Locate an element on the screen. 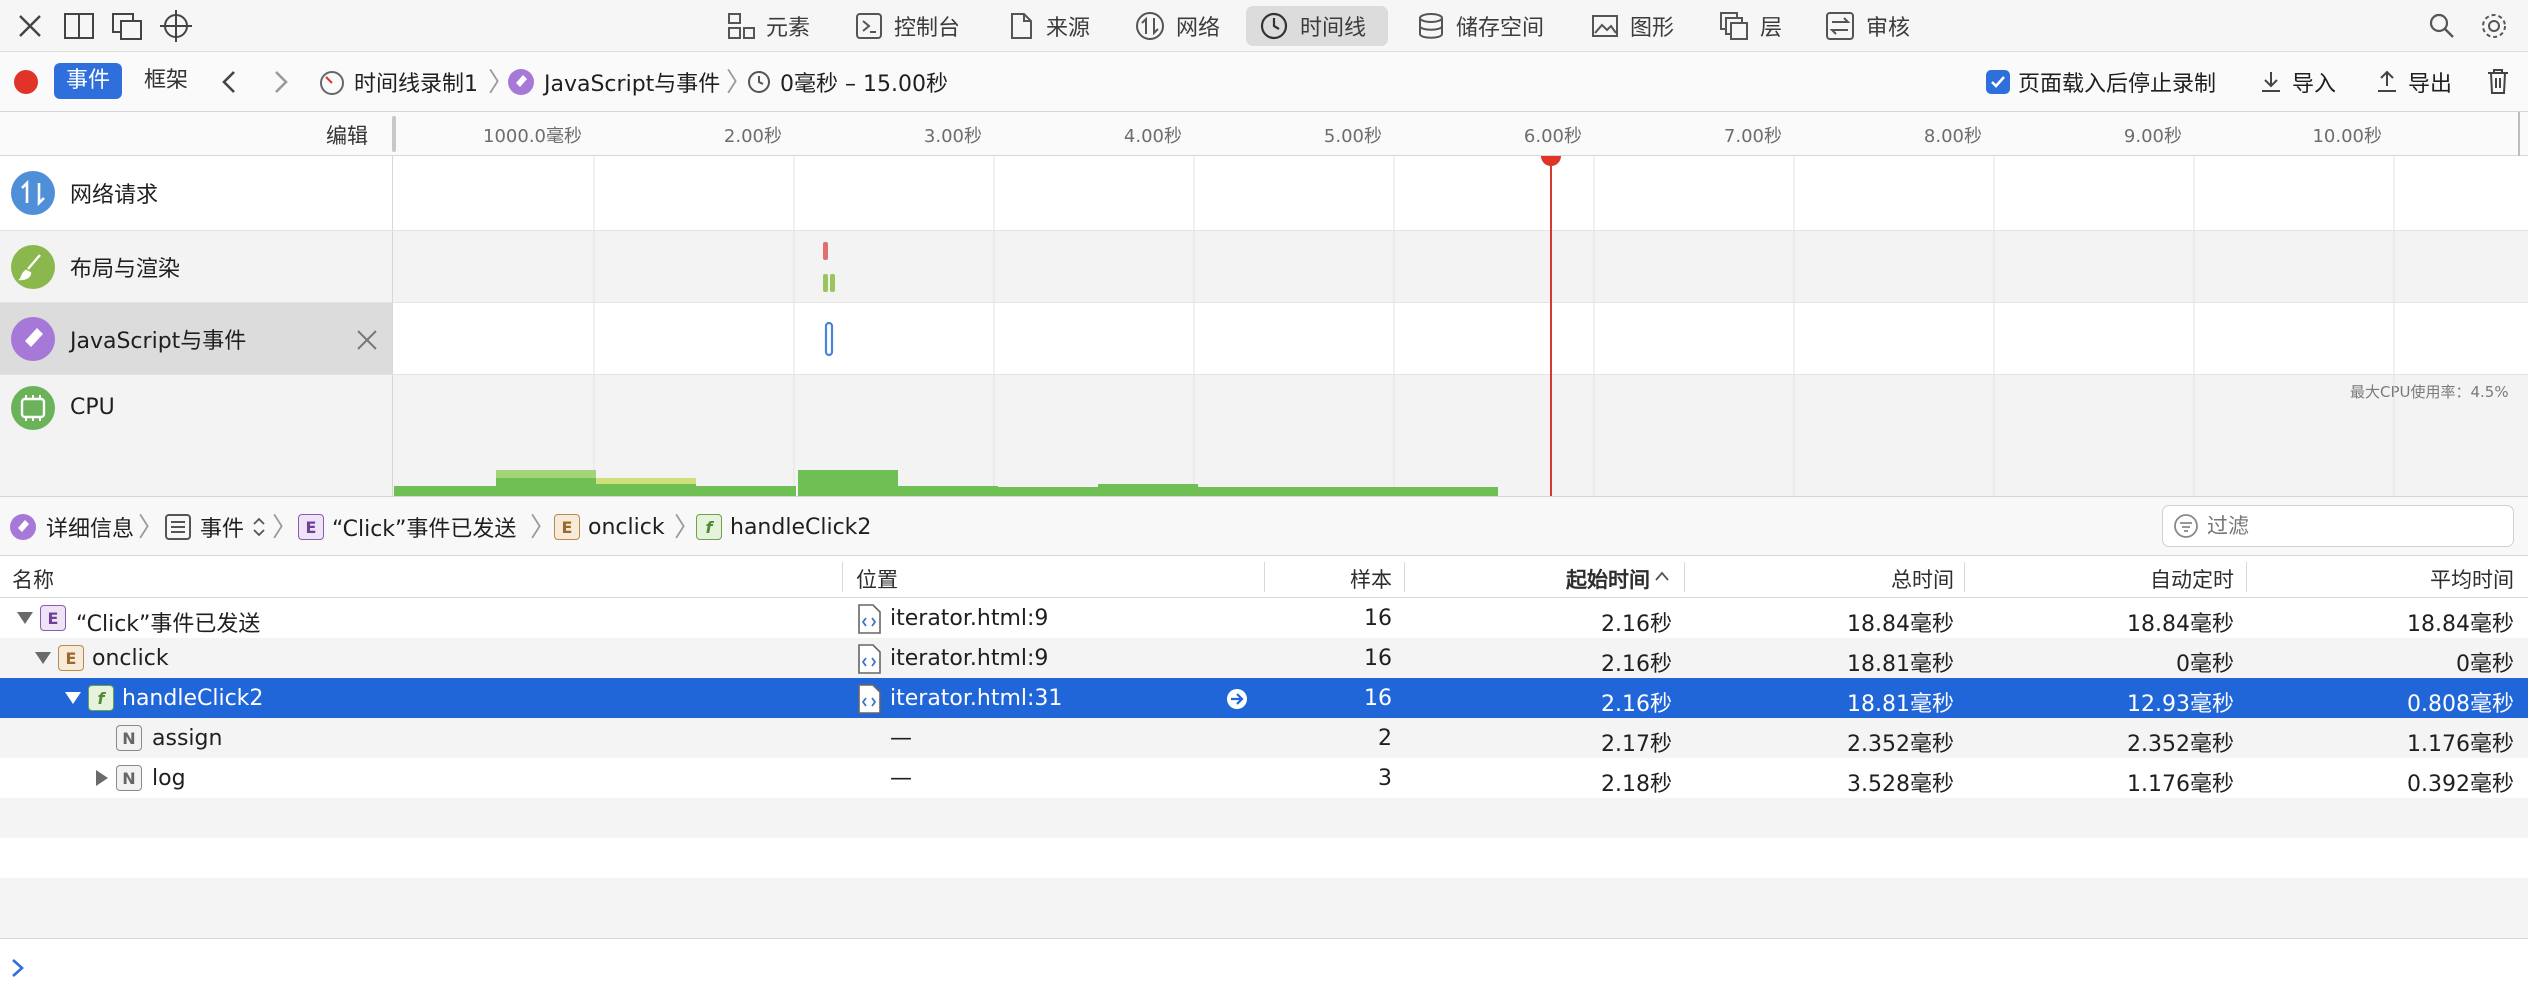  events-toggle-button: 事件 is located at coordinates (88, 81).